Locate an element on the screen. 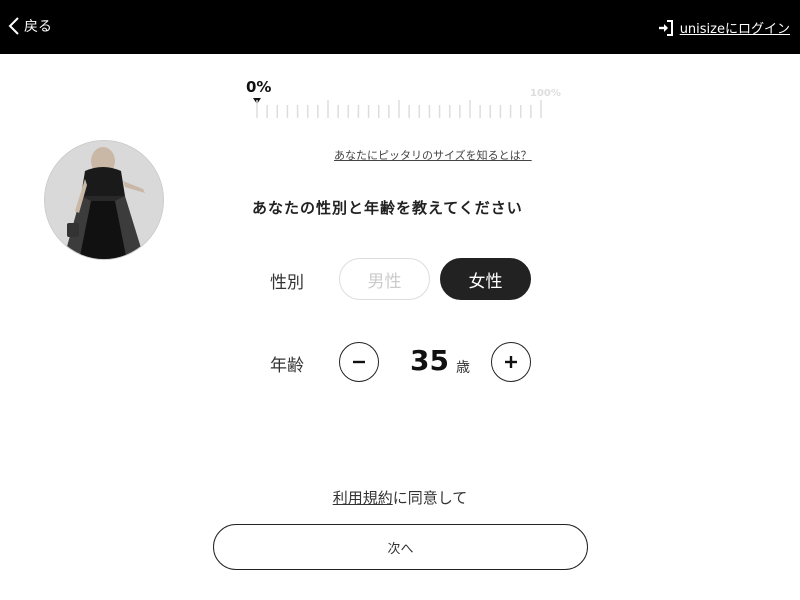 Image resolution: width=800 pixels, height=600 pixels. next-button: 次へ is located at coordinates (400, 547).